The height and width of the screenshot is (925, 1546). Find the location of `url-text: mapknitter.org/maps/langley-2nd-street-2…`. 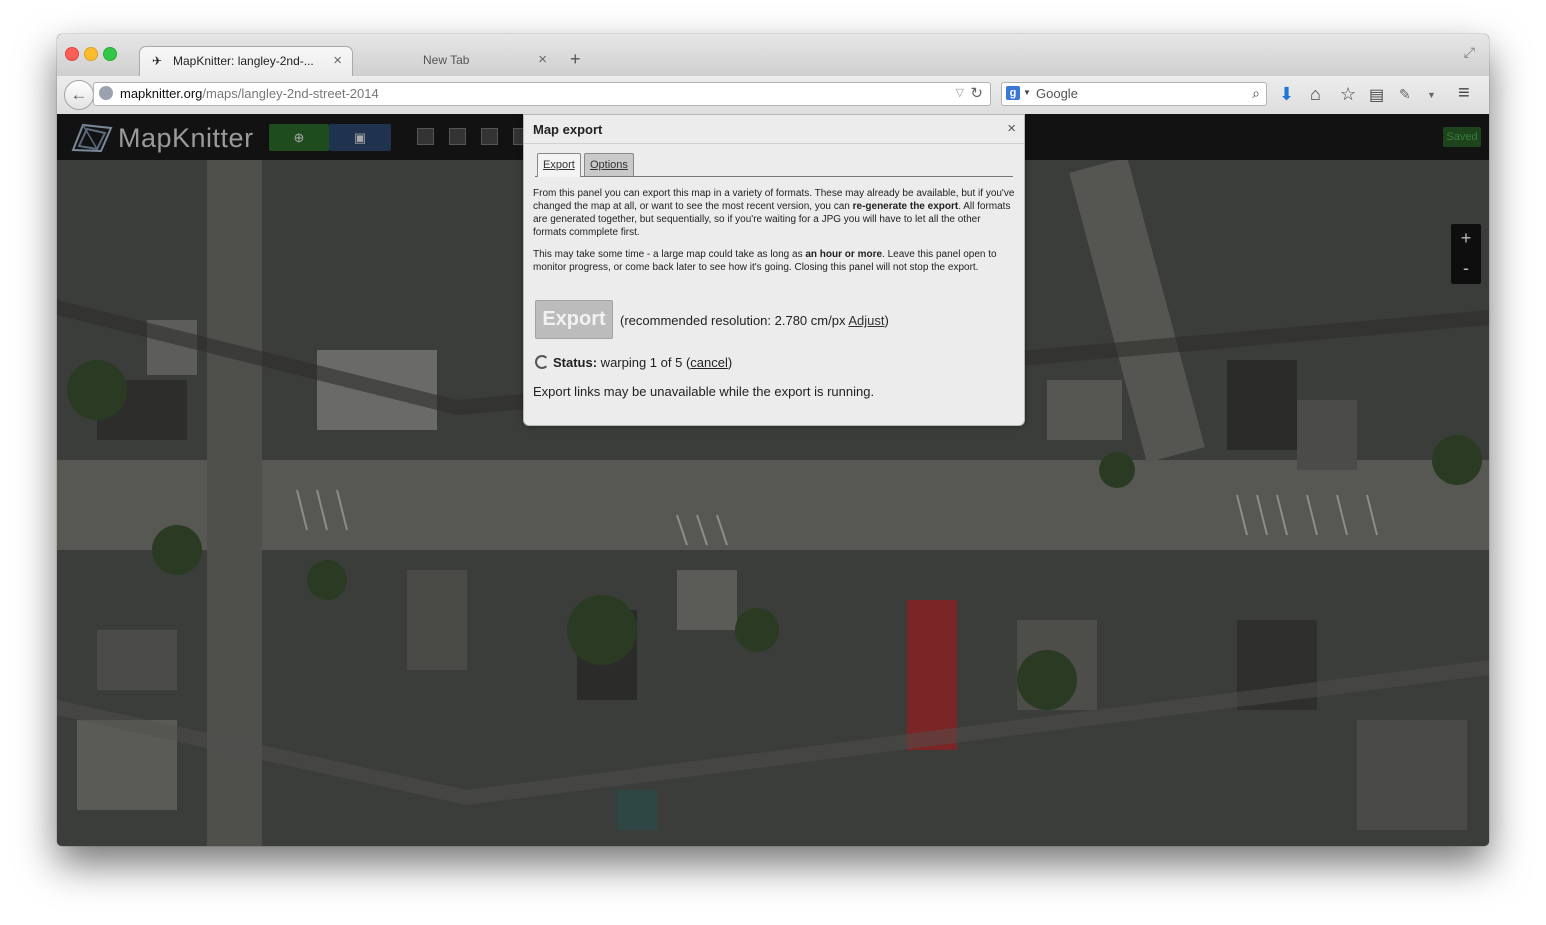

url-text: mapknitter.org/maps/langley-2nd-street-2… is located at coordinates (249, 93).